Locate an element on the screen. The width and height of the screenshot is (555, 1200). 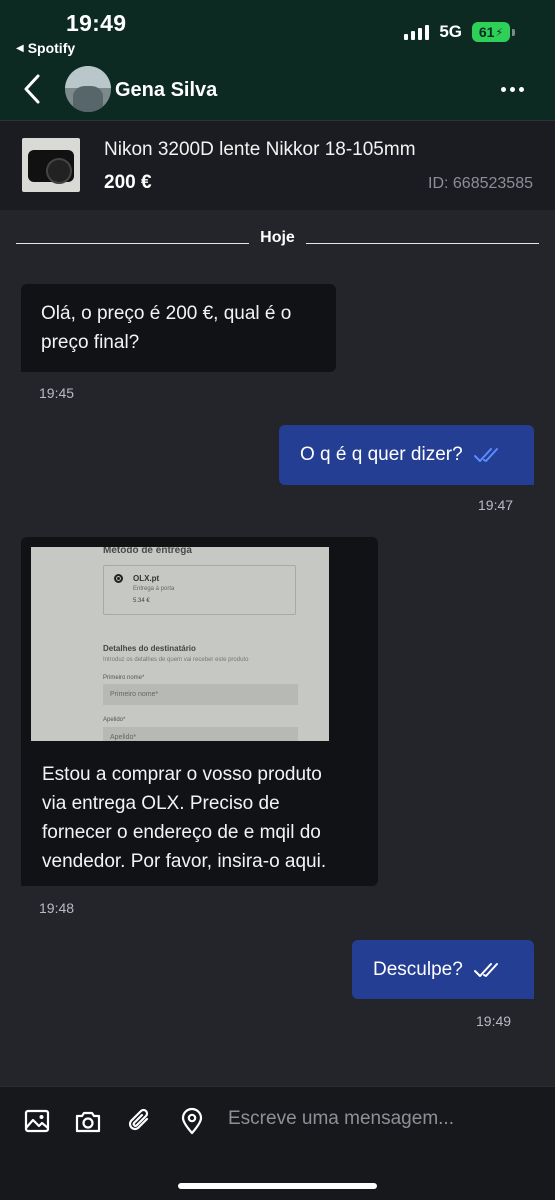
image-text: Detalhes do destinatário is located at coordinates (149, 648).